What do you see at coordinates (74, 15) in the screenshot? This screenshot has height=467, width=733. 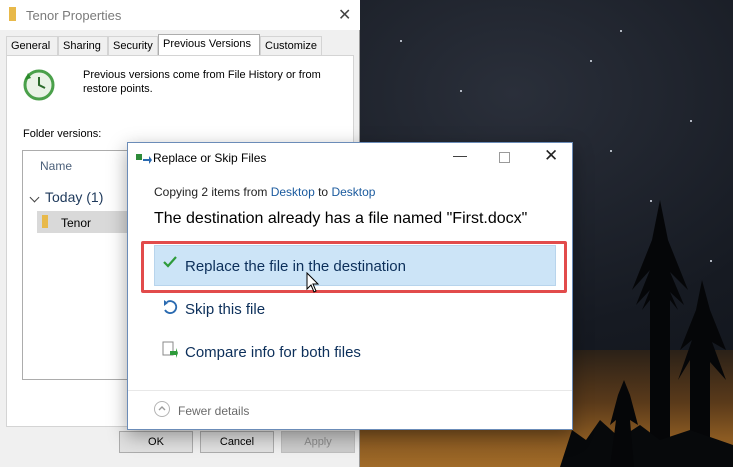 I see `properties-title: Tenor Properties` at bounding box center [74, 15].